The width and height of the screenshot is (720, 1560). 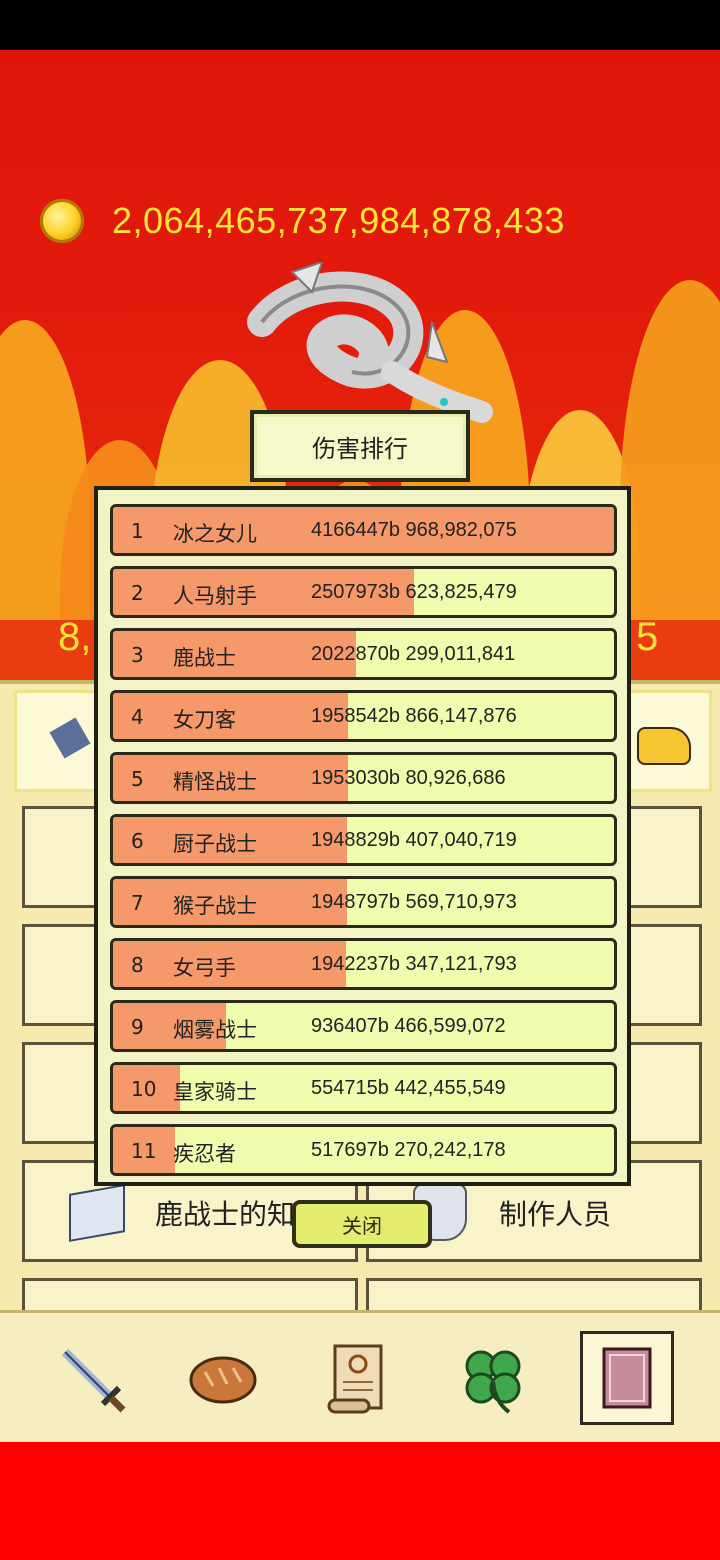 I want to click on ranking-row: 5 精怪战士 1953030b 80,926,686, so click(x=363, y=778).